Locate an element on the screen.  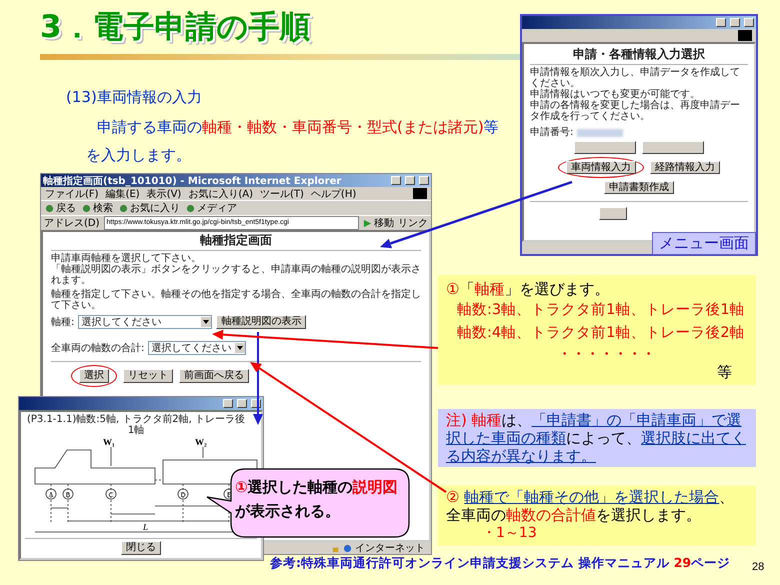
intro-text: 申請する車両の軸種・軸数・車両番号・型式(または諸元)等を入力します。 is located at coordinates (293, 141).